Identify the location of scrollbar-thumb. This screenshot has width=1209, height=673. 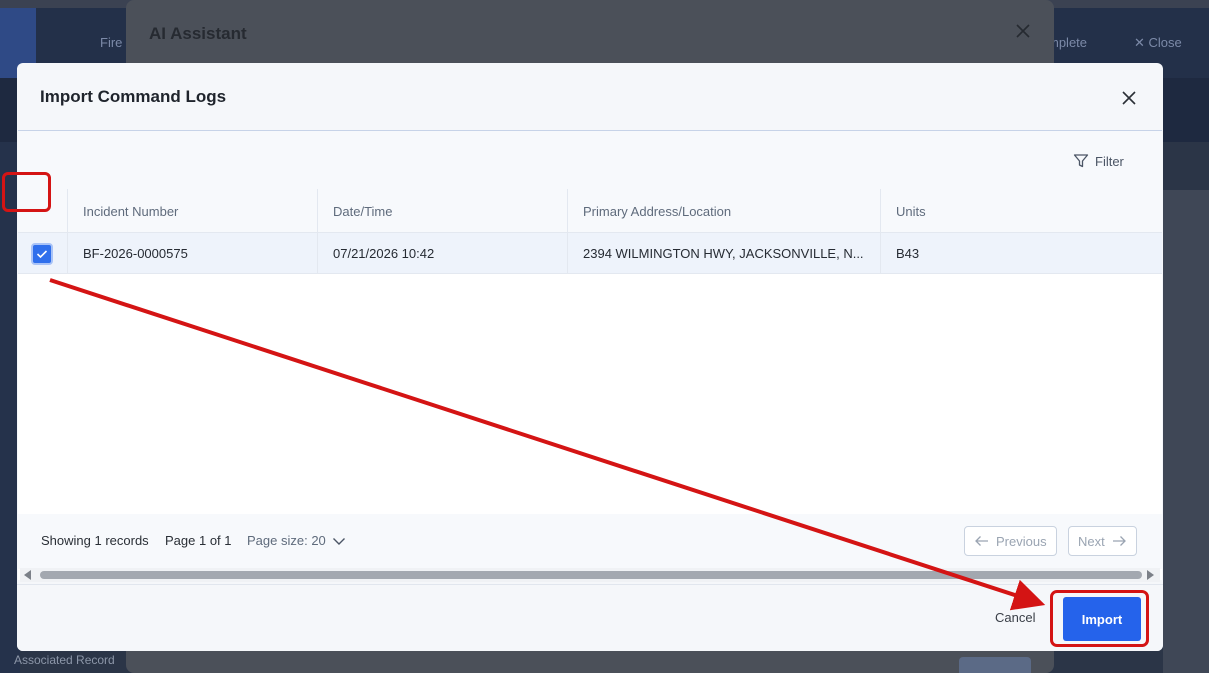
(591, 575).